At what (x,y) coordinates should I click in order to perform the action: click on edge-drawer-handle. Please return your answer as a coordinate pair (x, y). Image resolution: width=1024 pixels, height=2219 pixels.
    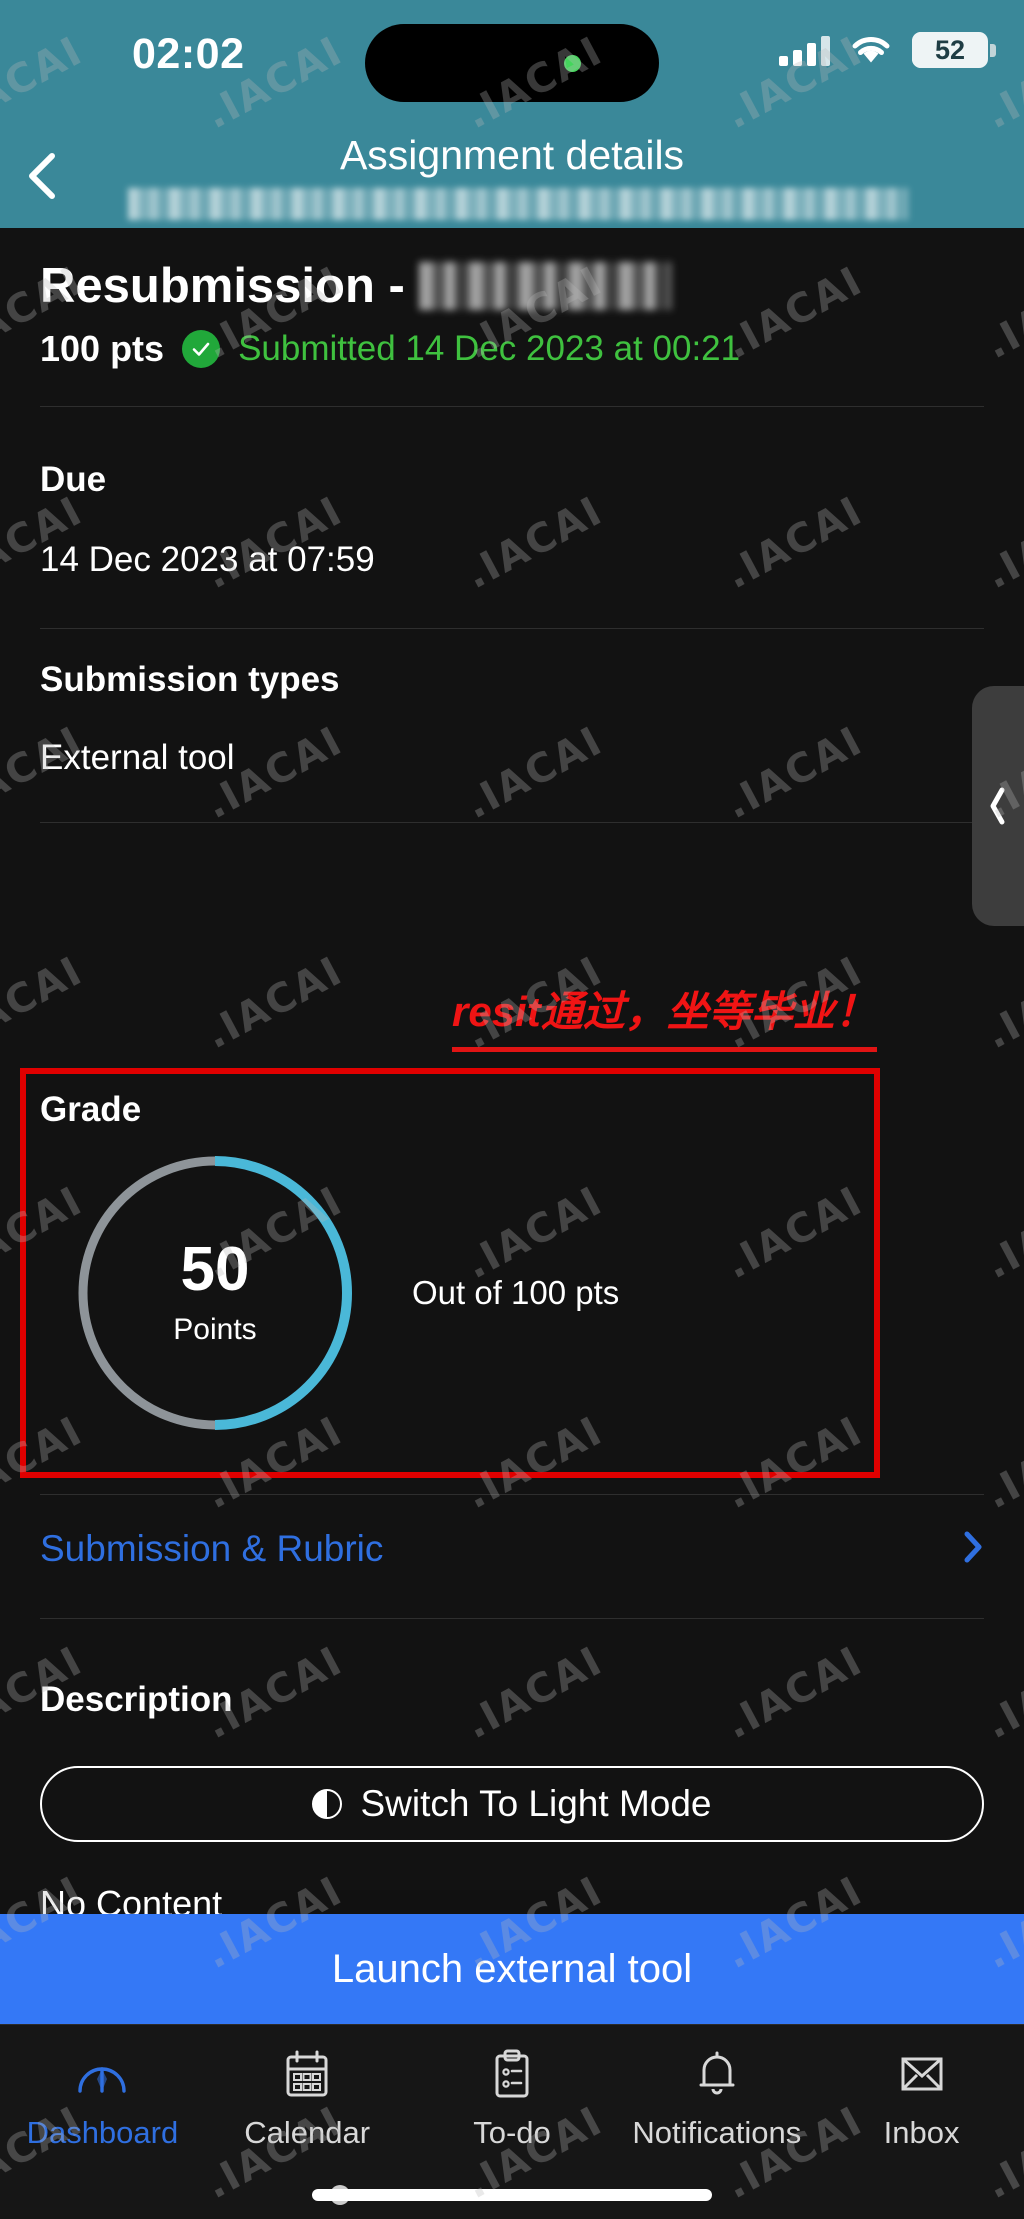
    Looking at the image, I should click on (998, 806).